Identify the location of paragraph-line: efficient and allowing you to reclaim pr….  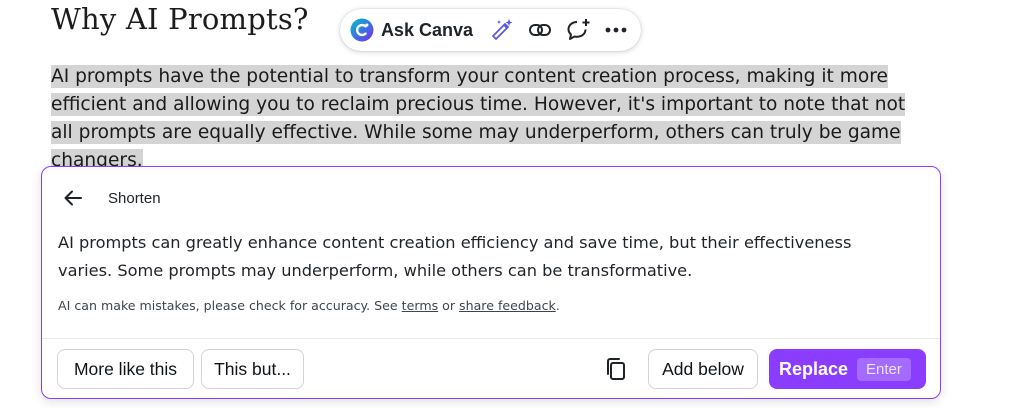
(478, 104).